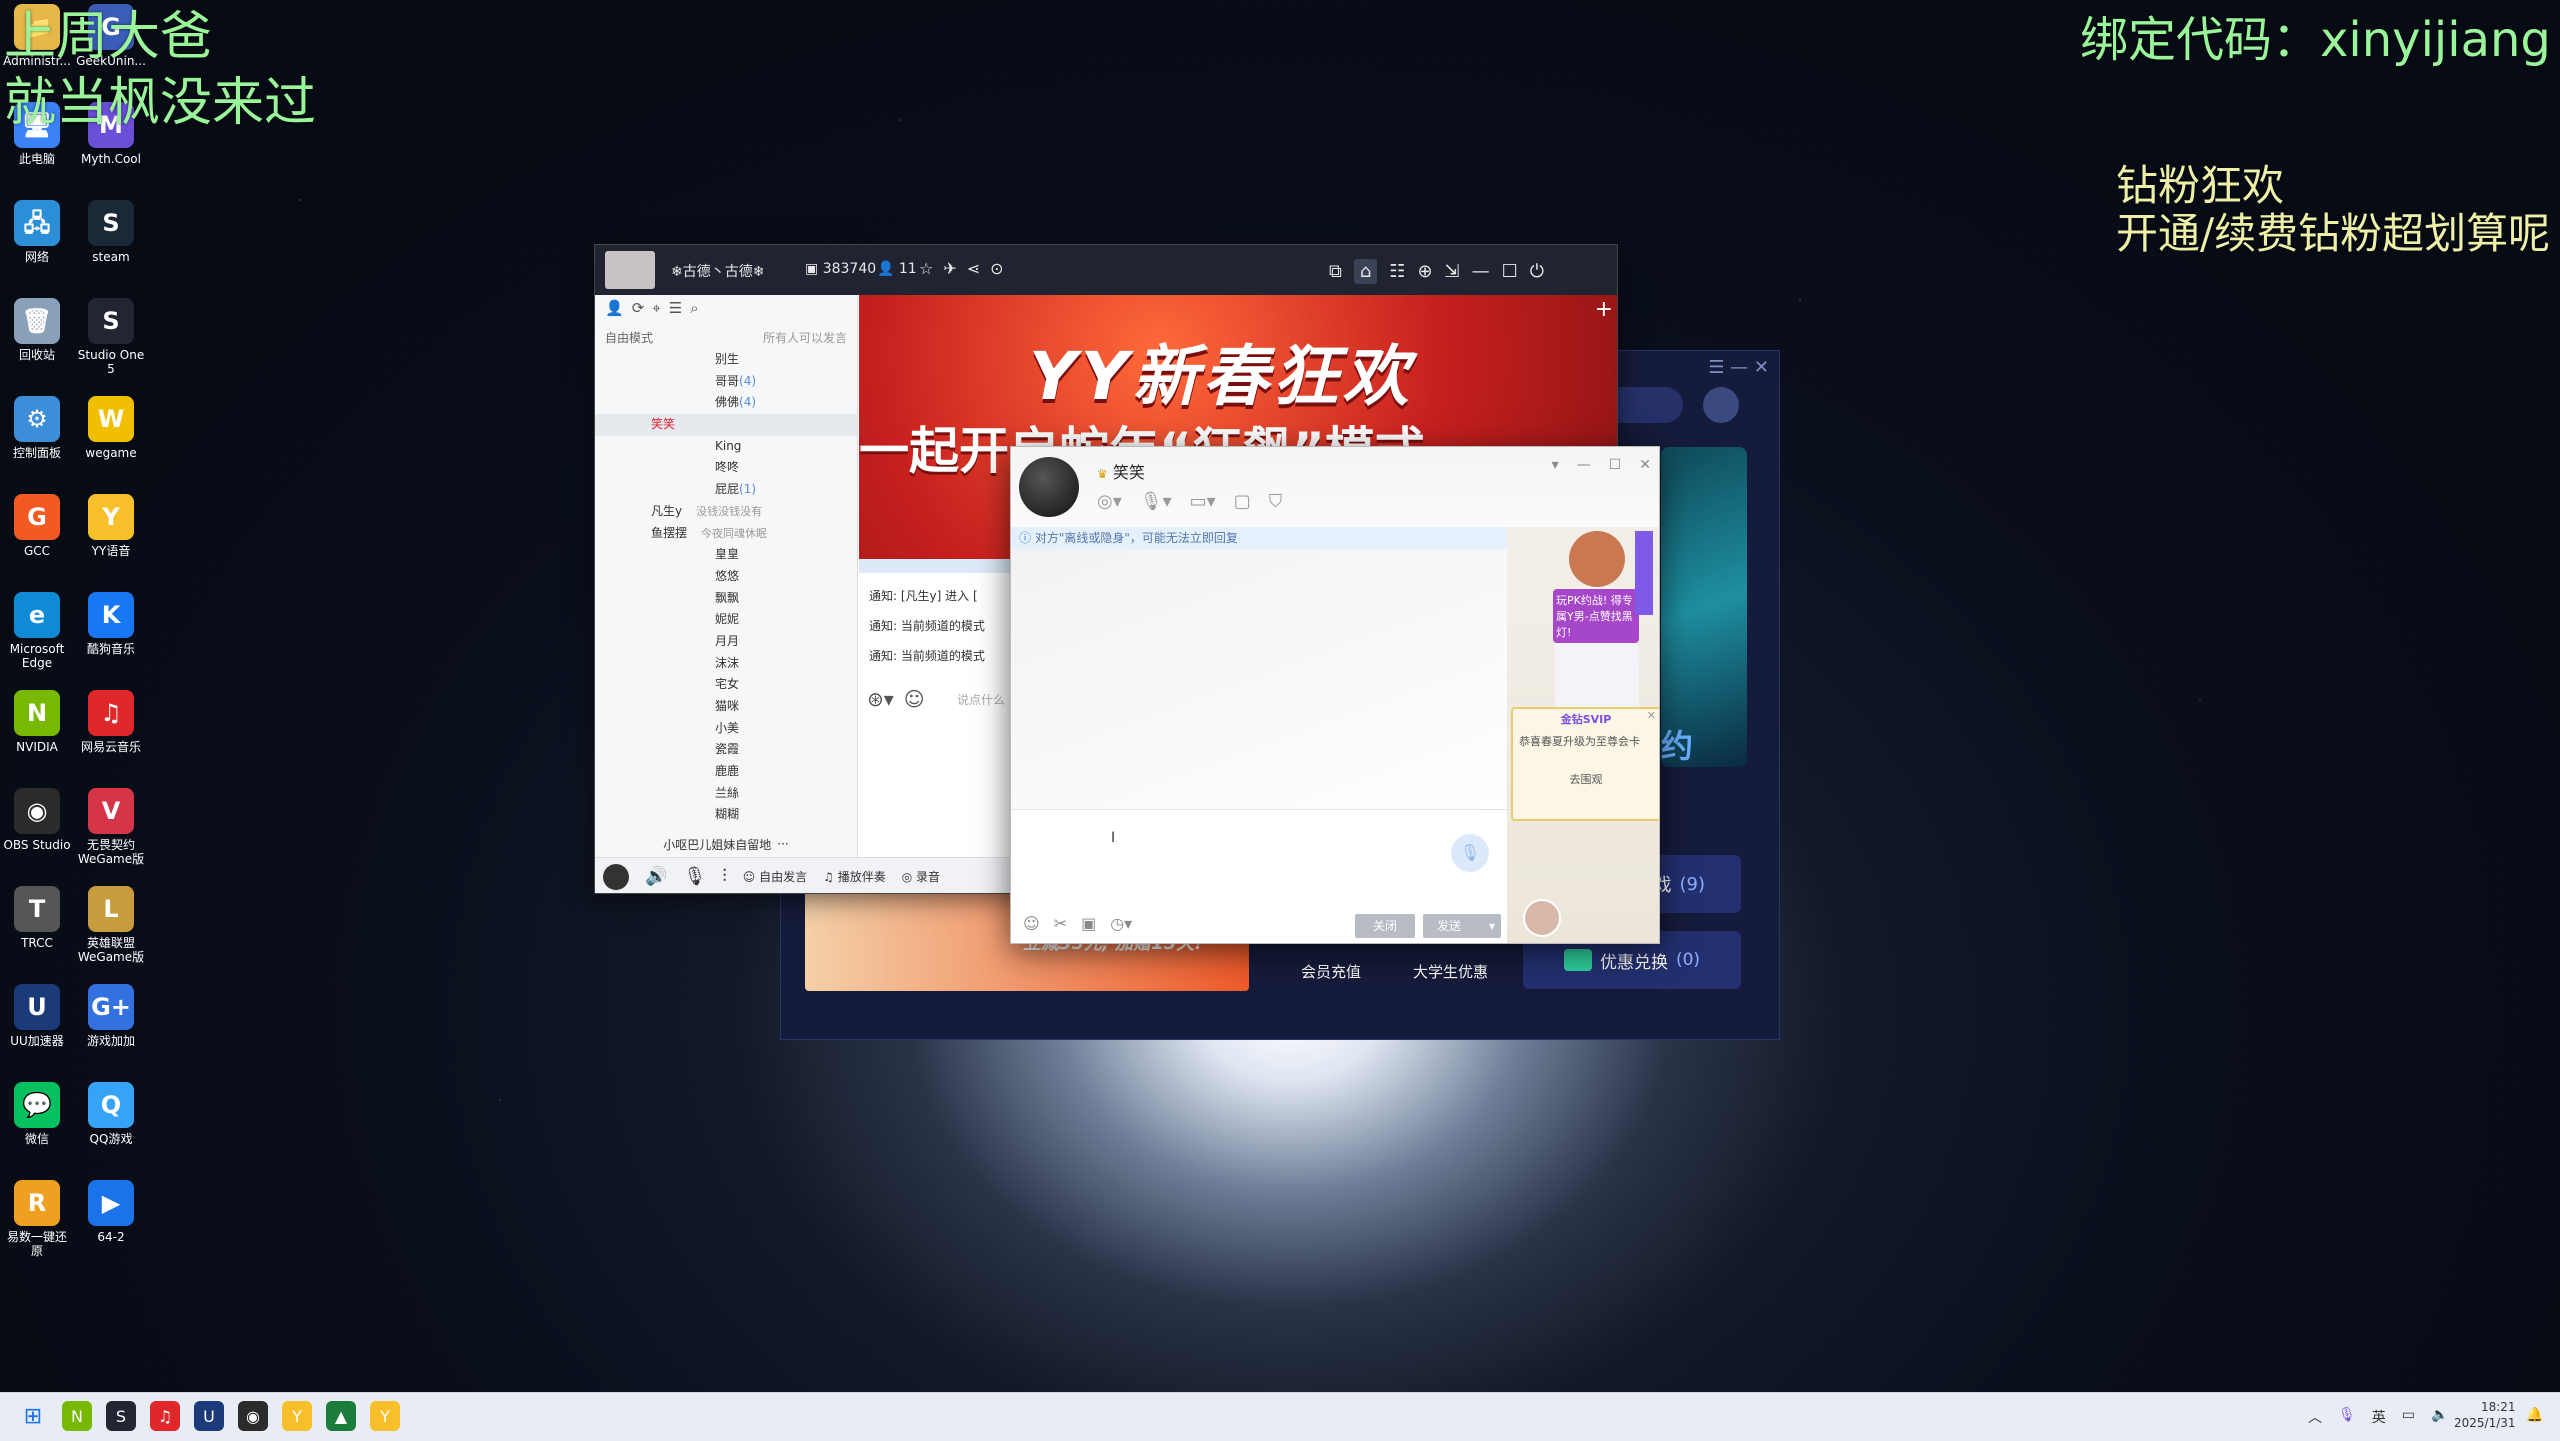  Describe the element at coordinates (726, 794) in the screenshot. I see `list-item: 兰絲` at that location.